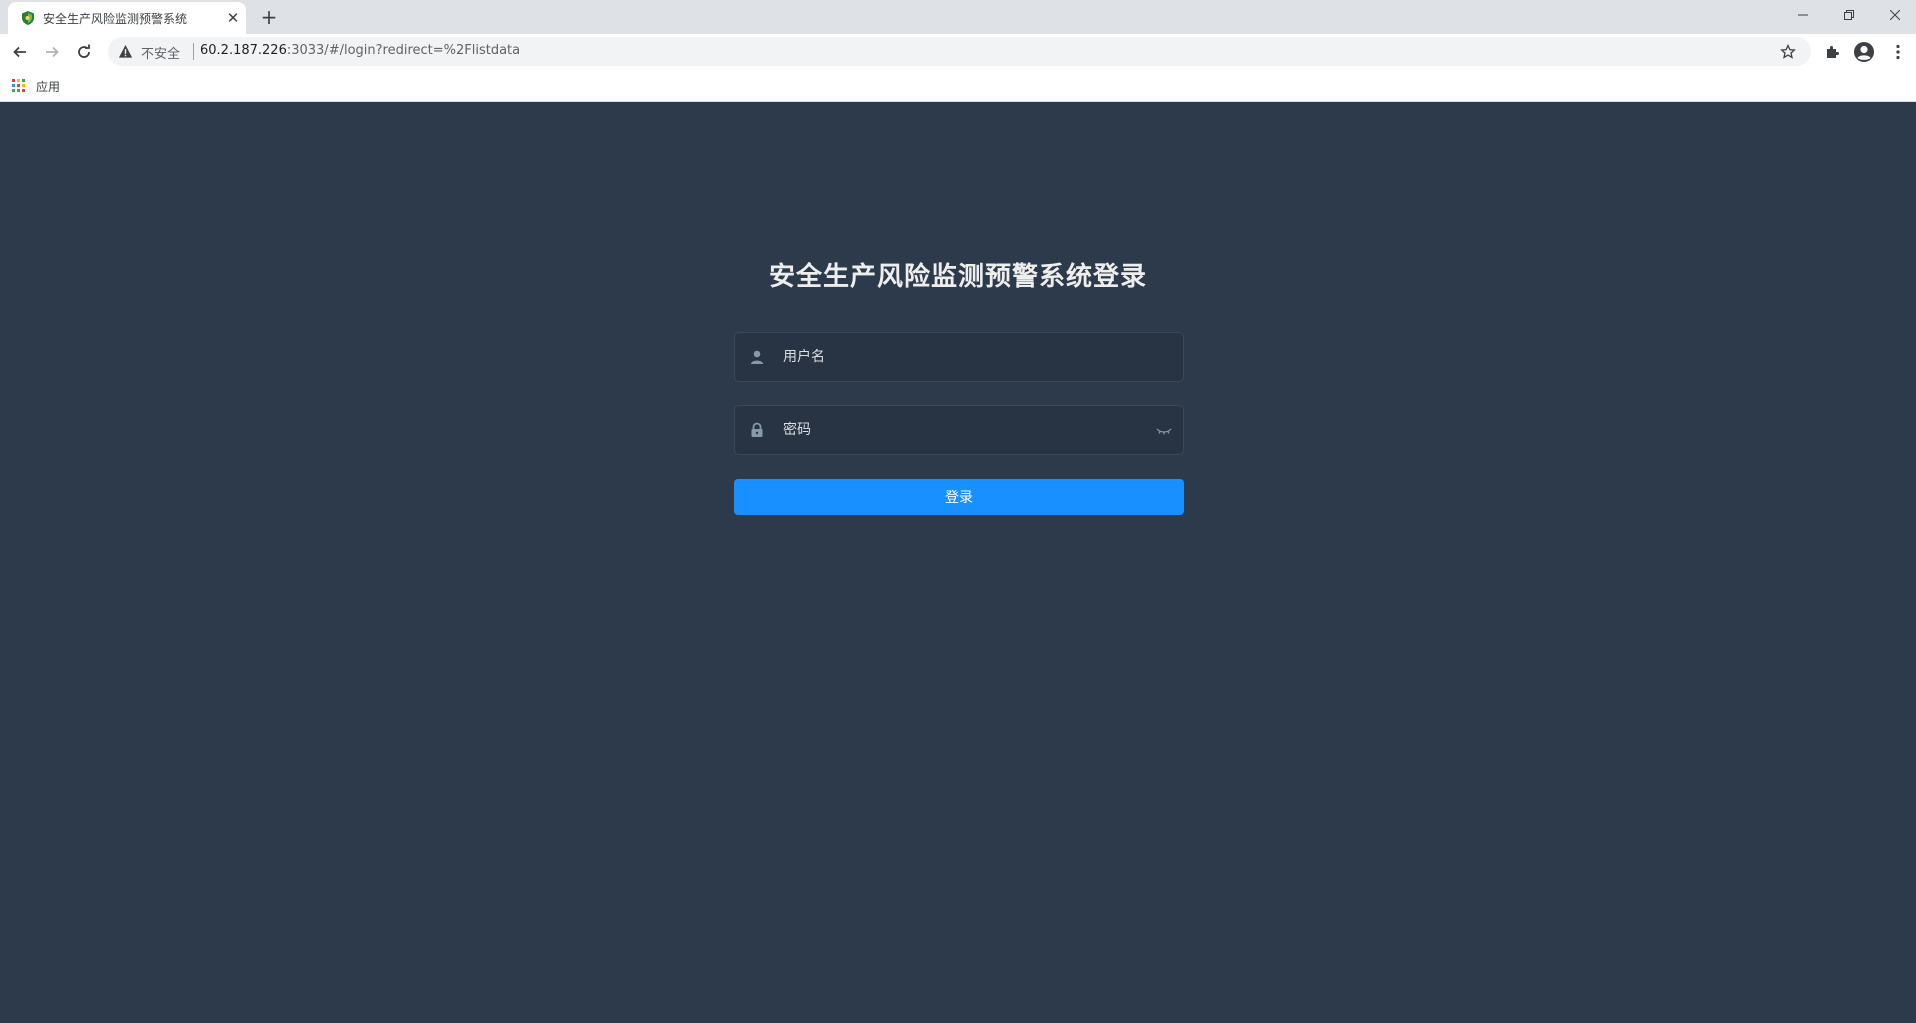 The width and height of the screenshot is (1916, 1023). Describe the element at coordinates (957, 277) in the screenshot. I see `page-title: 安全生产风险监测预警系统登录` at that location.